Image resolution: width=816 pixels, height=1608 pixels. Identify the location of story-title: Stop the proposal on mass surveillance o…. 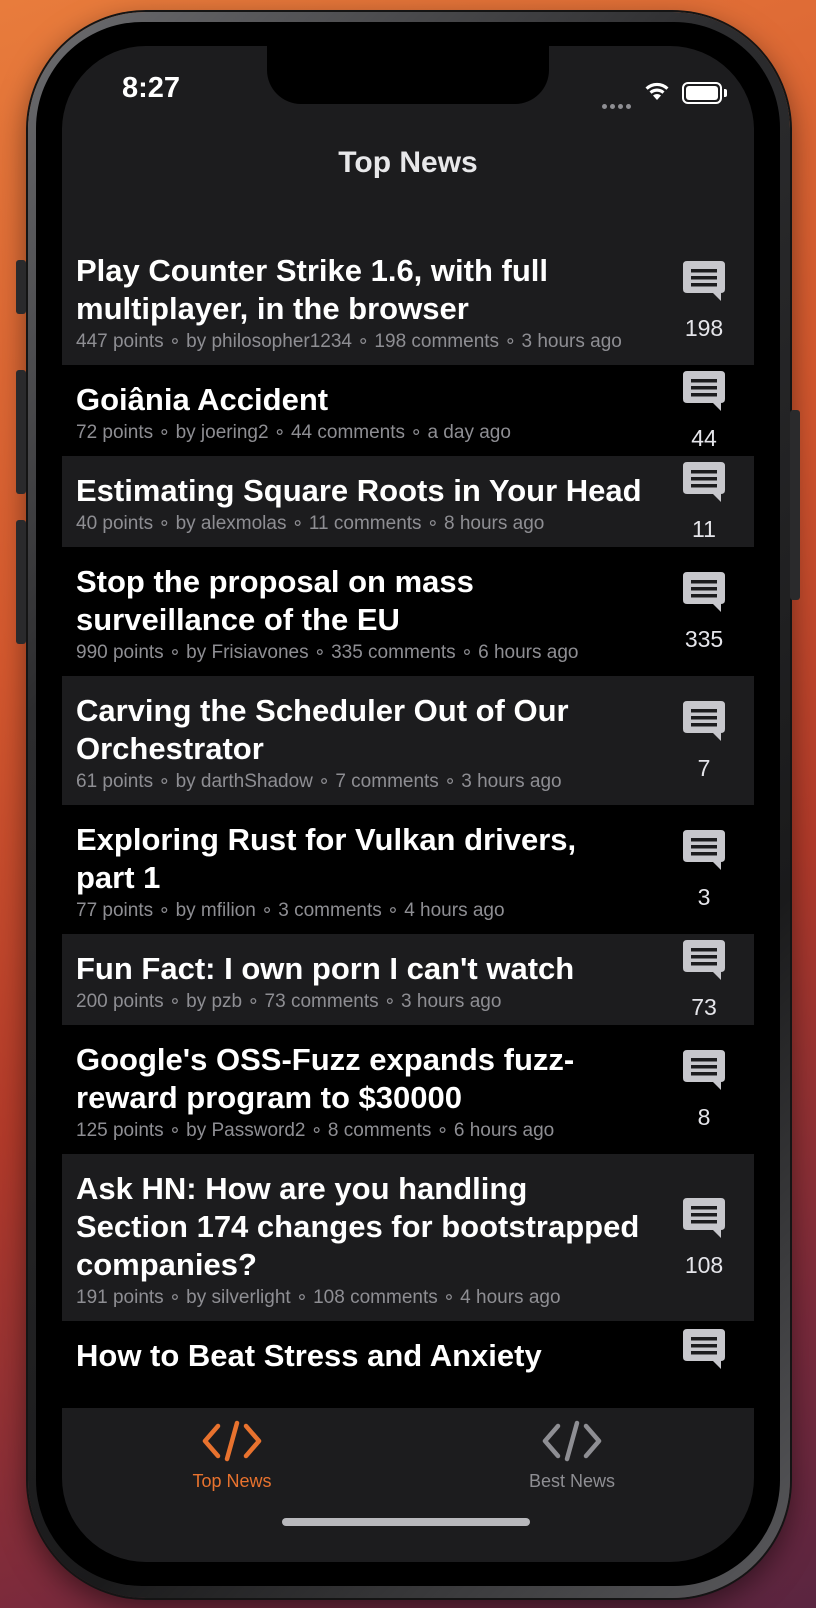
(275, 600).